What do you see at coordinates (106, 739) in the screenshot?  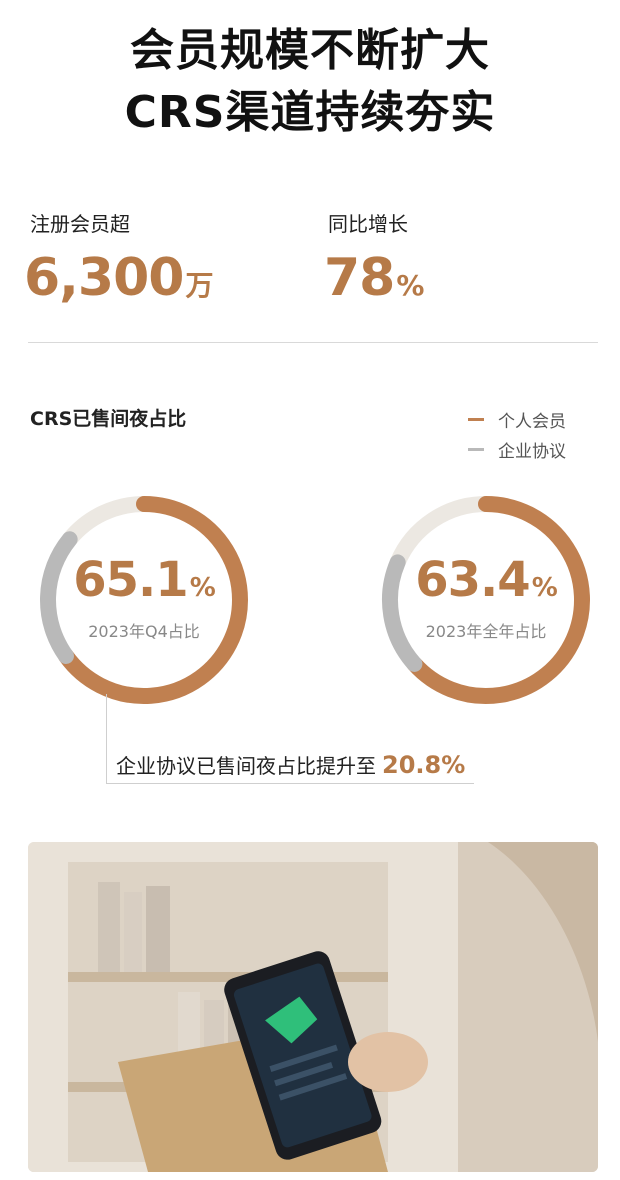 I see `callout-leader-vertical` at bounding box center [106, 739].